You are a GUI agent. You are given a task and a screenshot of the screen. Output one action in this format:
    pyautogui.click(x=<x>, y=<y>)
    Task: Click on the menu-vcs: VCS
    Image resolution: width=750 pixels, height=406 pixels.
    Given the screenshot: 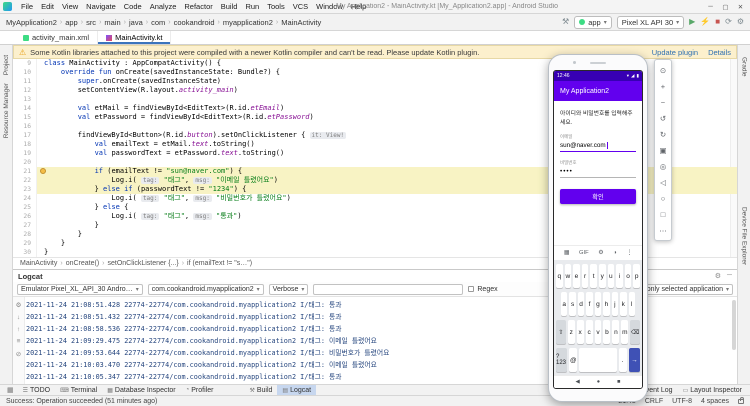 What is the action you would take?
    pyautogui.click(x=300, y=6)
    